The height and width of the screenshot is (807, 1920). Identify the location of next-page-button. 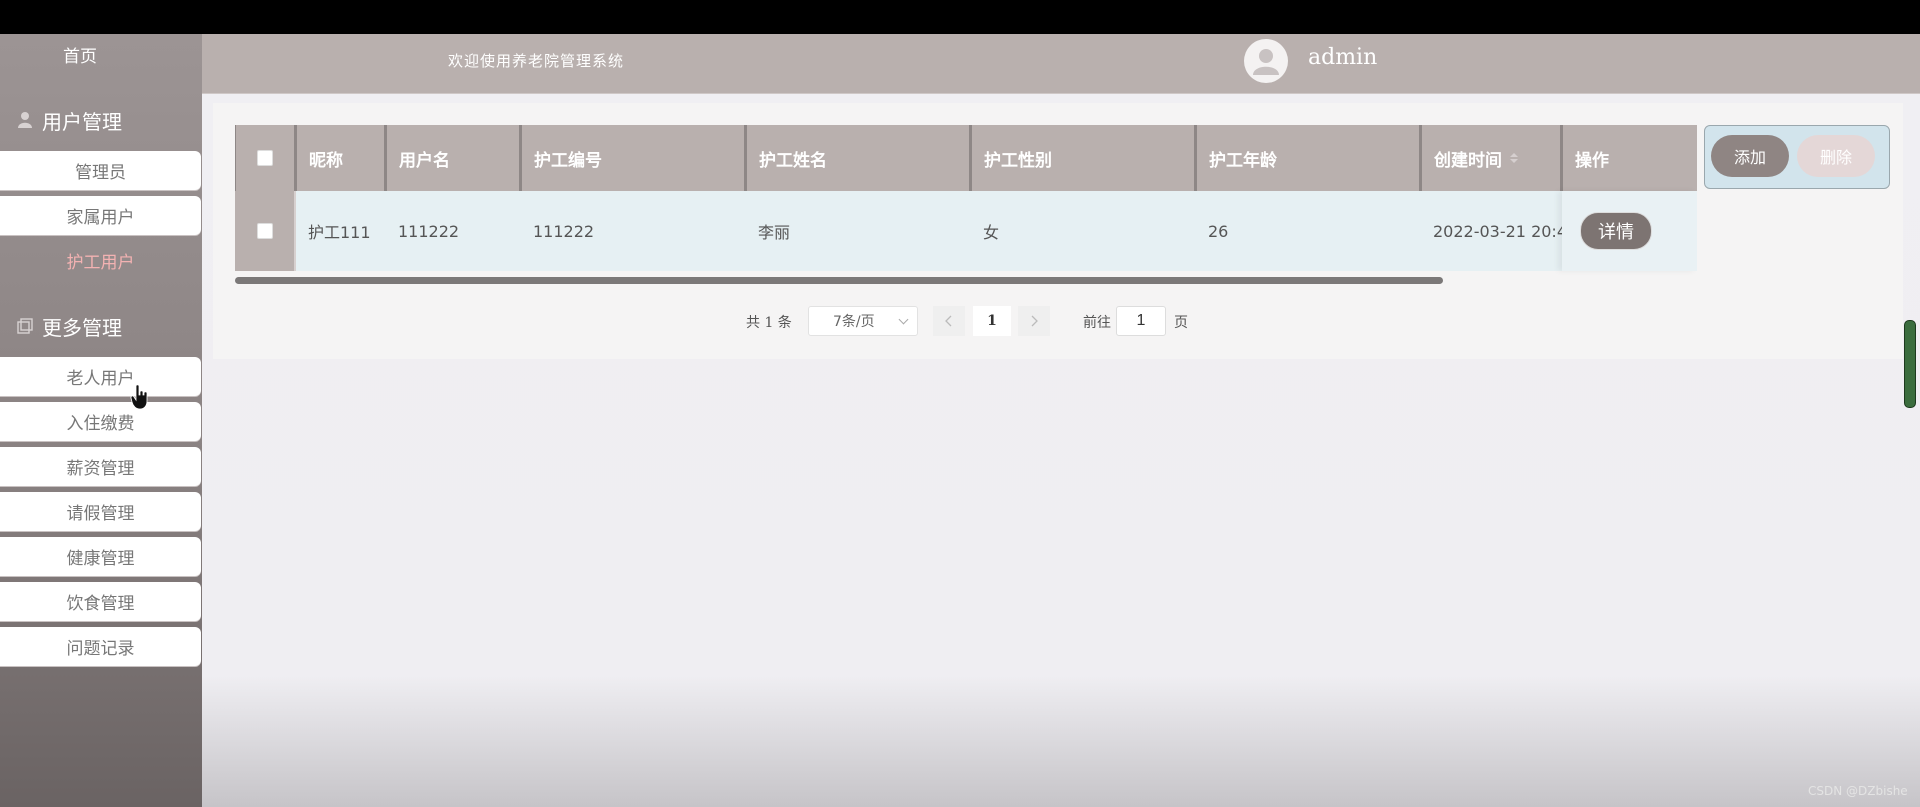
(1034, 321).